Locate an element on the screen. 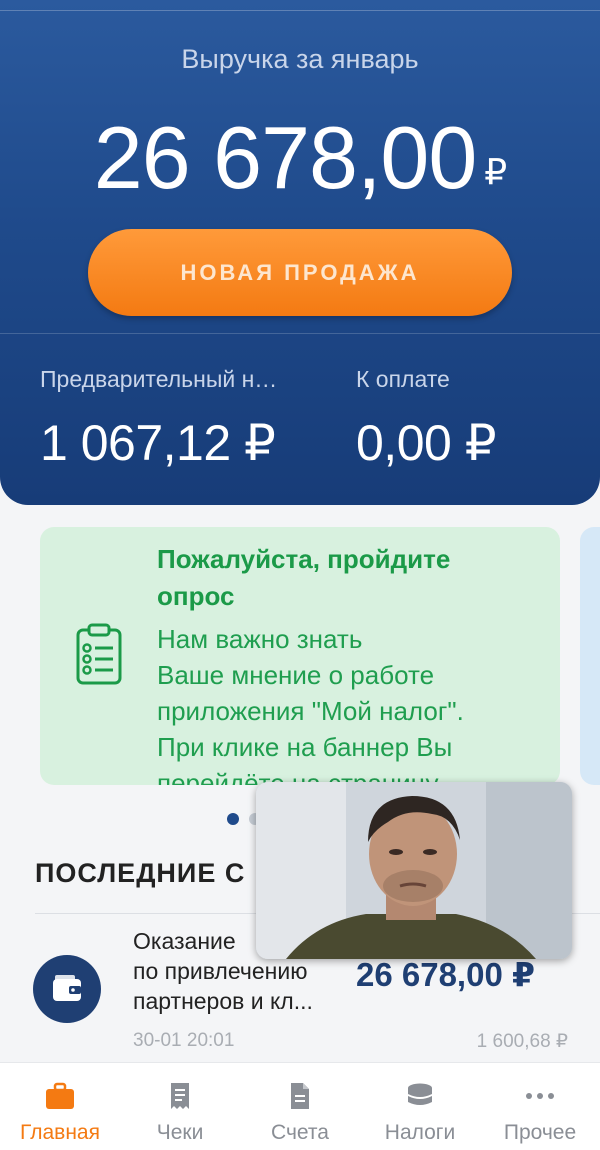 The image size is (600, 1150). due-value: 0,00 ₽ is located at coordinates (426, 443).